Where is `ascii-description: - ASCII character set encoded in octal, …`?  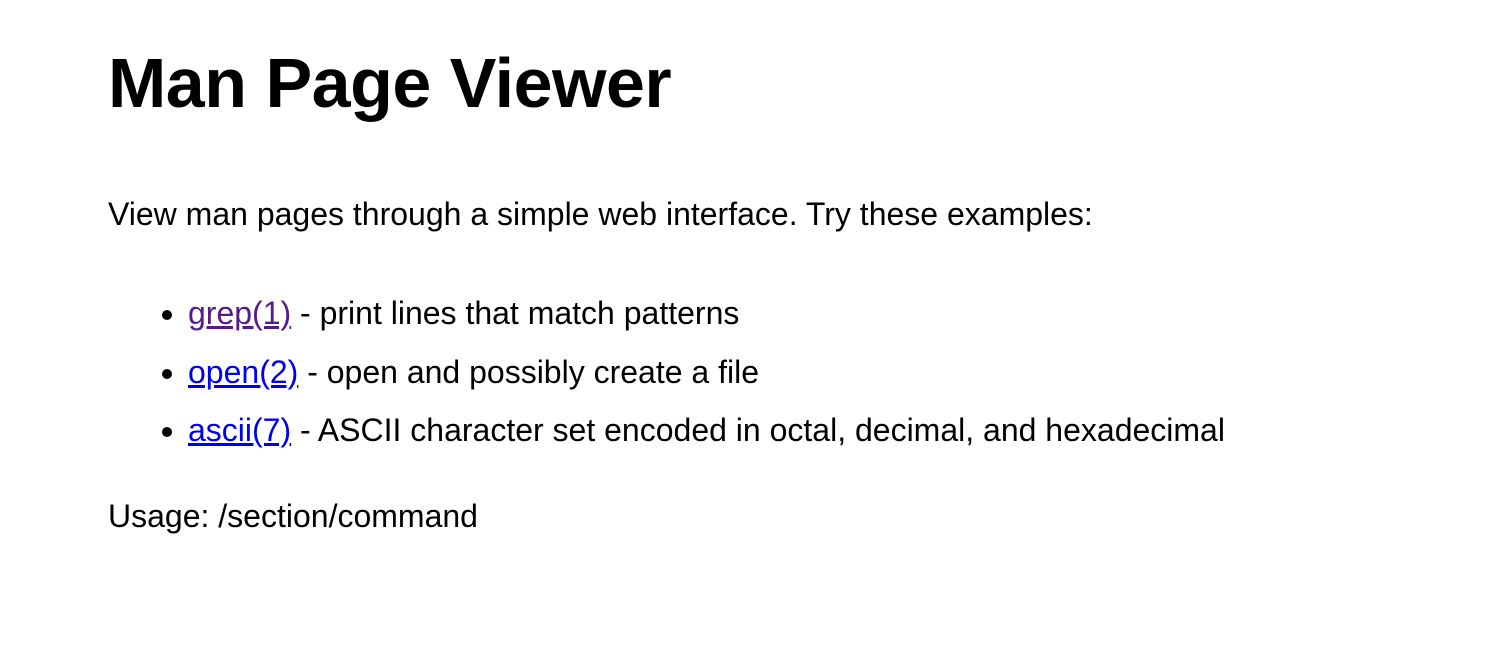 ascii-description: - ASCII character set encoded in octal, … is located at coordinates (758, 430).